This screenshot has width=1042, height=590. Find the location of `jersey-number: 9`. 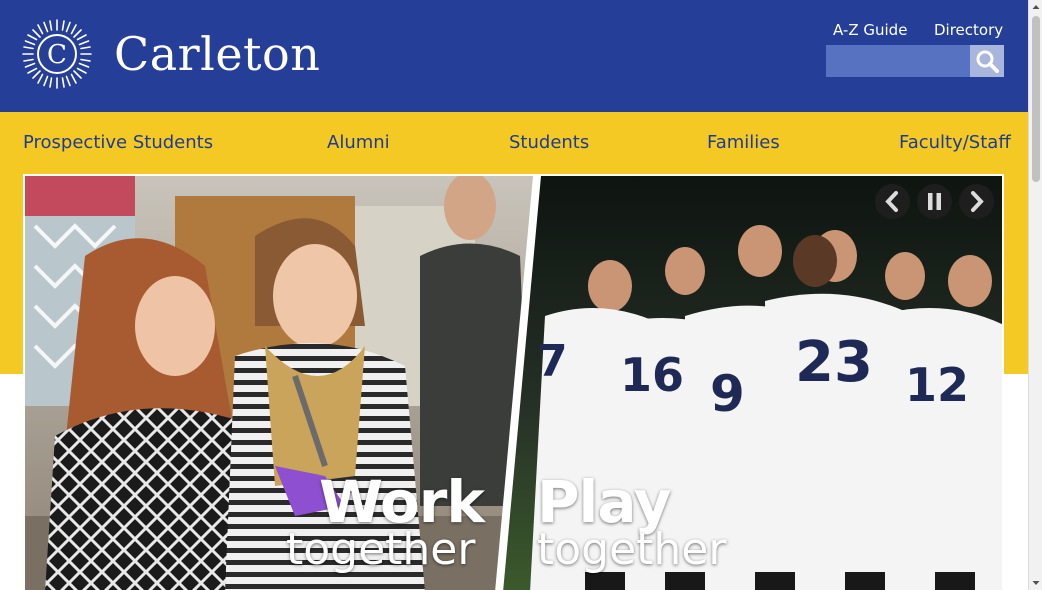

jersey-number: 9 is located at coordinates (727, 394).